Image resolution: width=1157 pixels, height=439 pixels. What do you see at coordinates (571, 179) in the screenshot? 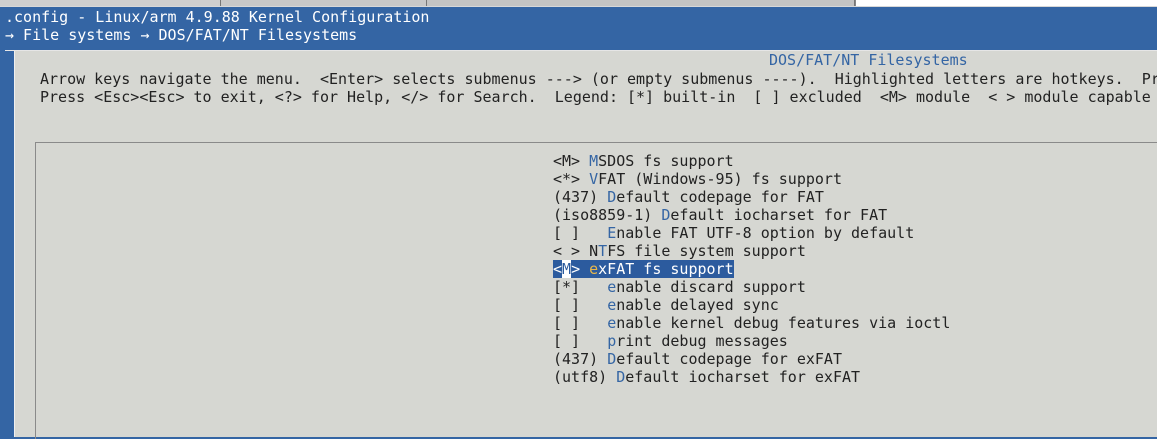
I see `menu-item-prefix: <*>` at bounding box center [571, 179].